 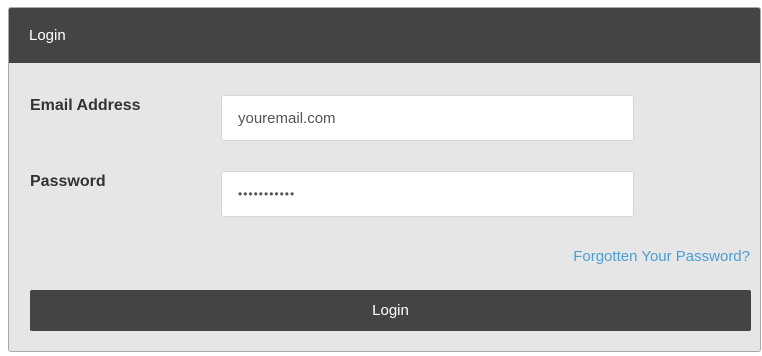 I want to click on password-row: Password, so click(x=384, y=195).